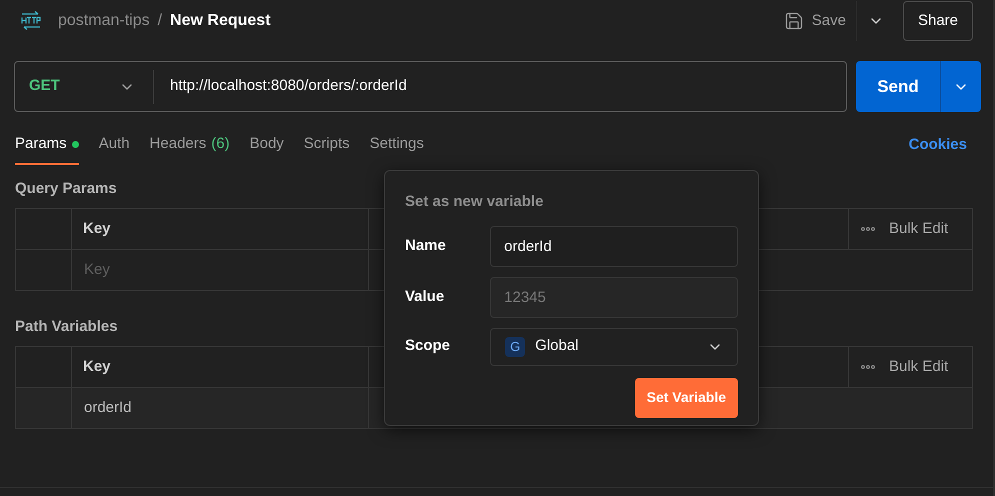 This screenshot has height=496, width=995. Describe the element at coordinates (614, 297) in the screenshot. I see `text-field: 12345` at that location.